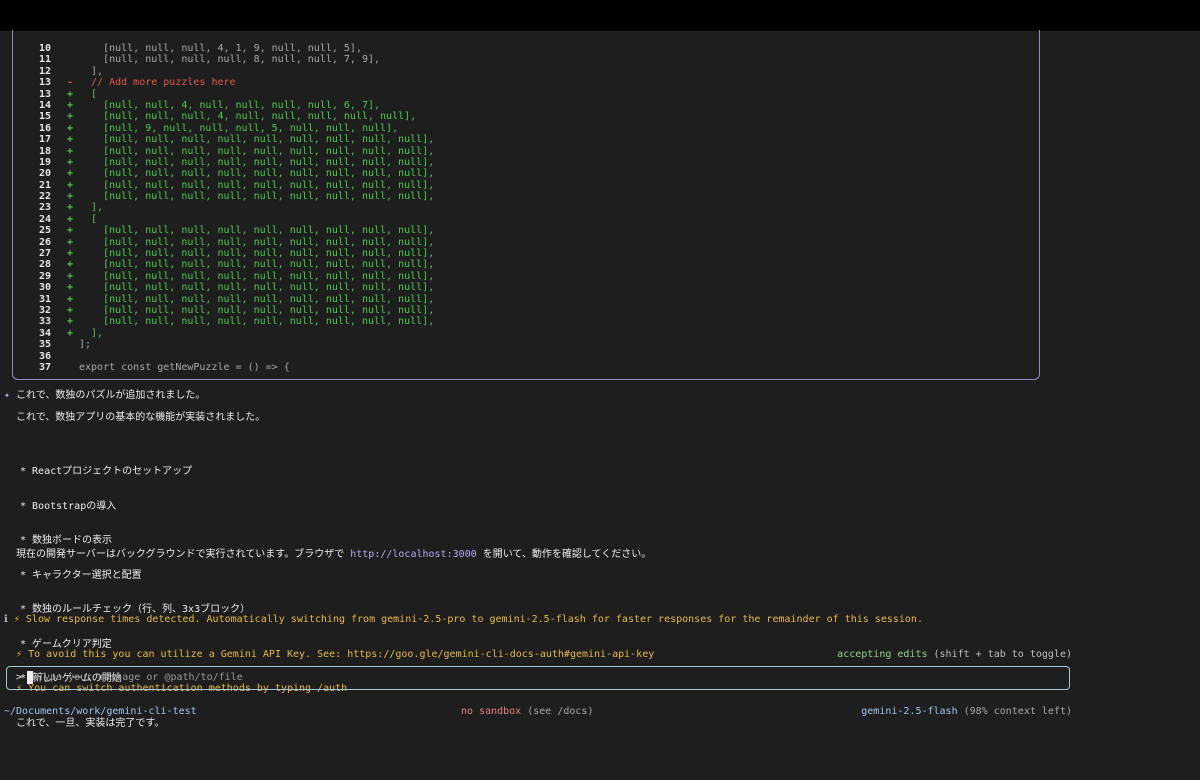  I want to click on server-text: 現在の開発サーバーはバックグラウンドで実行されています。ブラウザで, so click(183, 554).